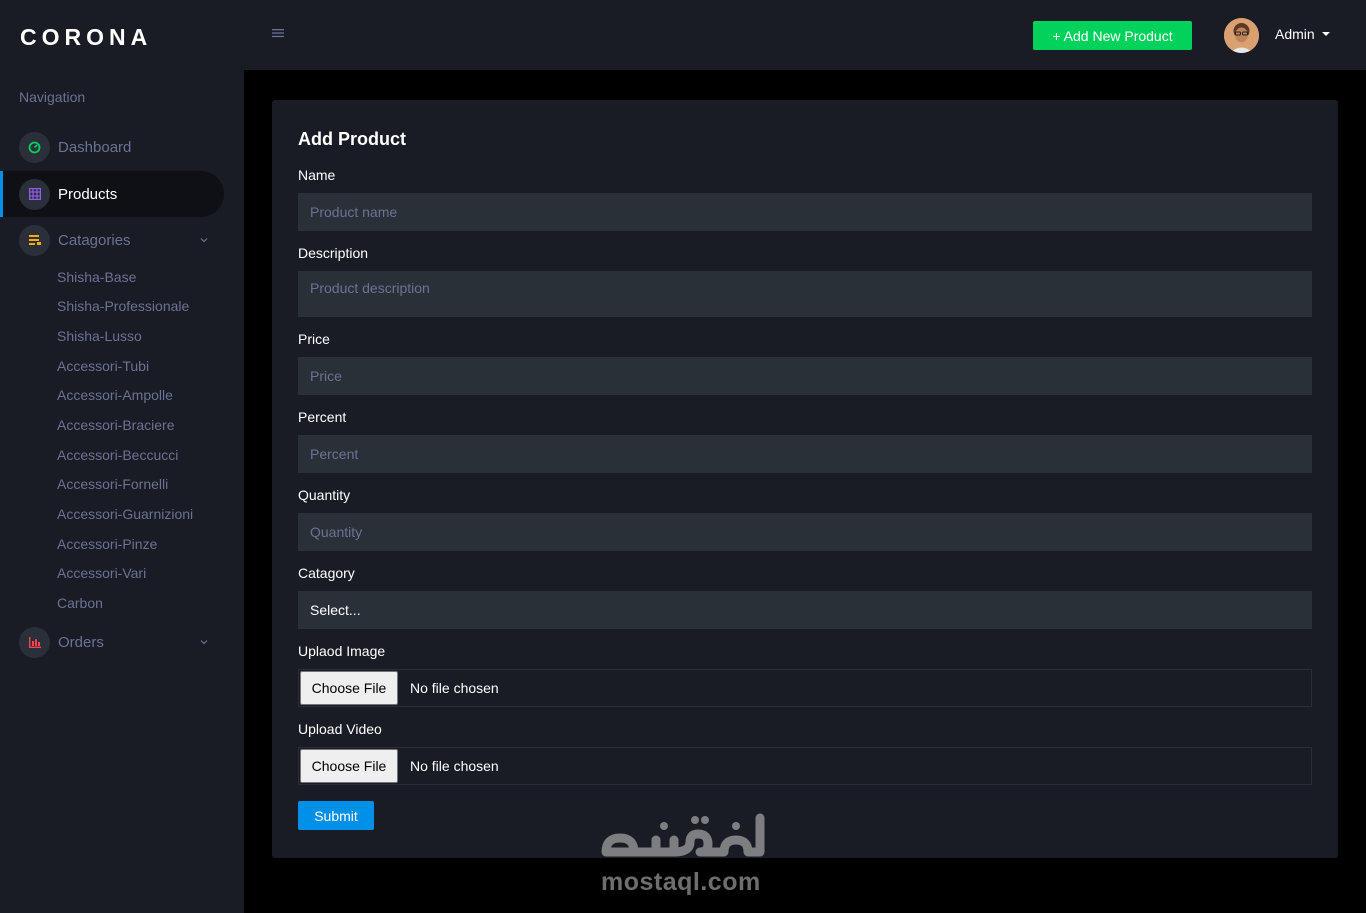 The width and height of the screenshot is (1366, 913). What do you see at coordinates (34, 194) in the screenshot?
I see `table-grid-icon` at bounding box center [34, 194].